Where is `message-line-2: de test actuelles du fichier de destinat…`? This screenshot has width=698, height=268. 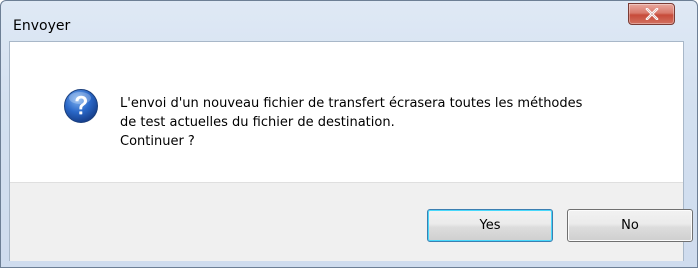
message-line-2: de test actuelles du fichier de destinat… is located at coordinates (257, 122).